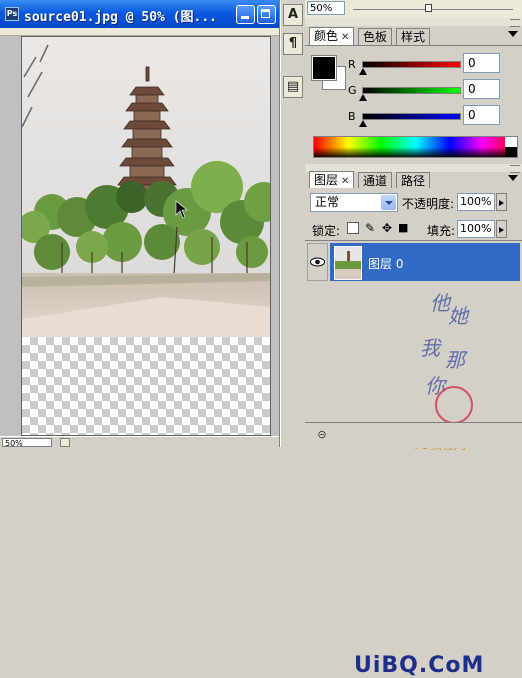  Describe the element at coordinates (511, 147) in the screenshot. I see `black-white-swatch` at that location.